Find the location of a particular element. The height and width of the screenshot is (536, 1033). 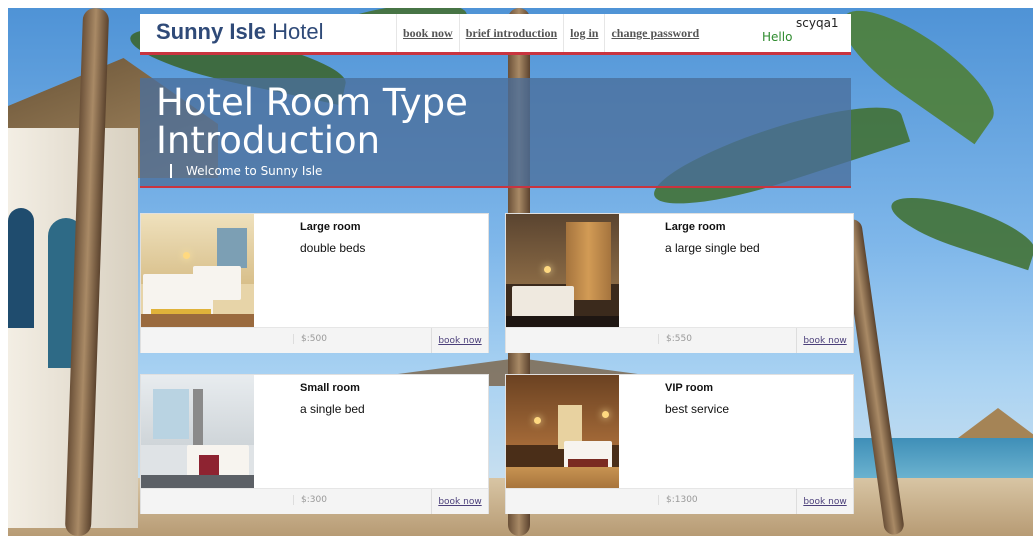

page-title: Hotel Room Type Introduction is located at coordinates (312, 121).